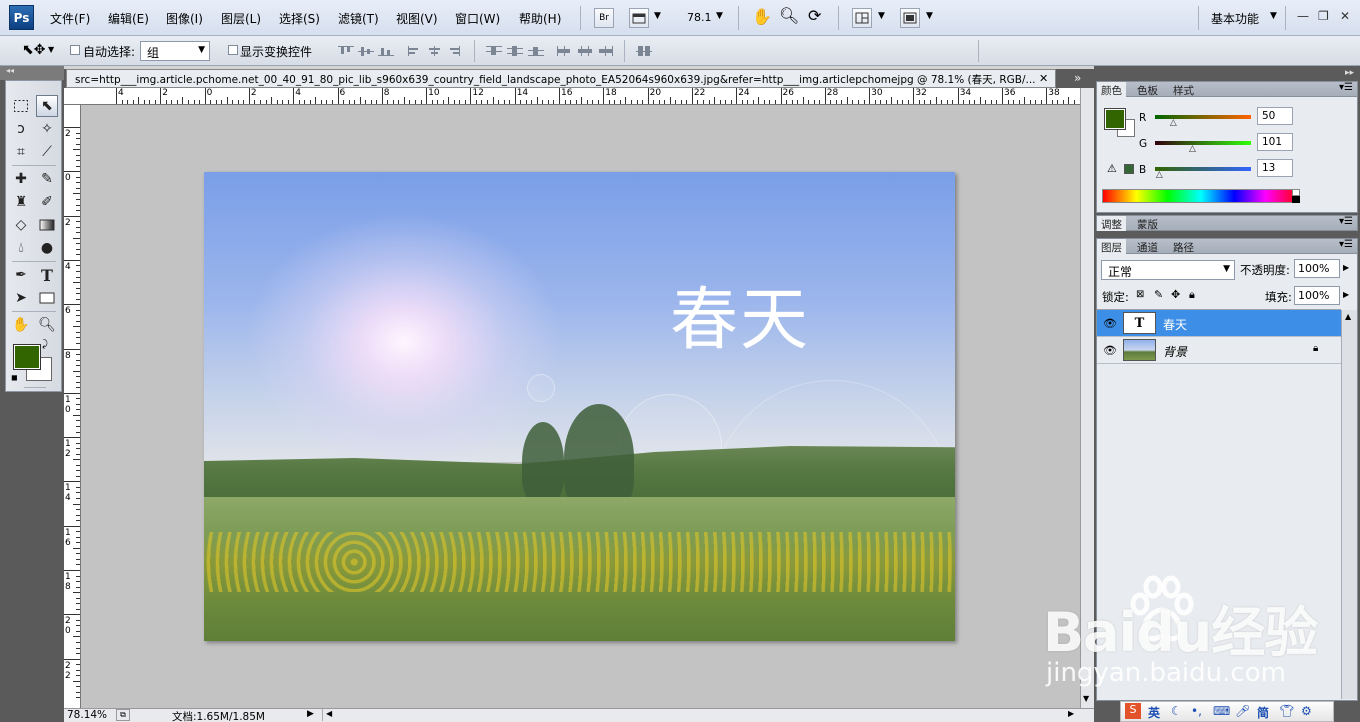  Describe the element at coordinates (1176, 711) in the screenshot. I see `ime-moon-icon: ☾` at that location.